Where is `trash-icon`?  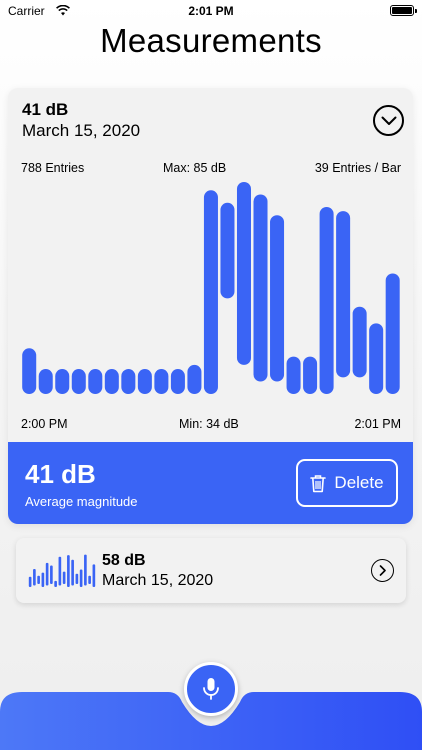 trash-icon is located at coordinates (318, 483).